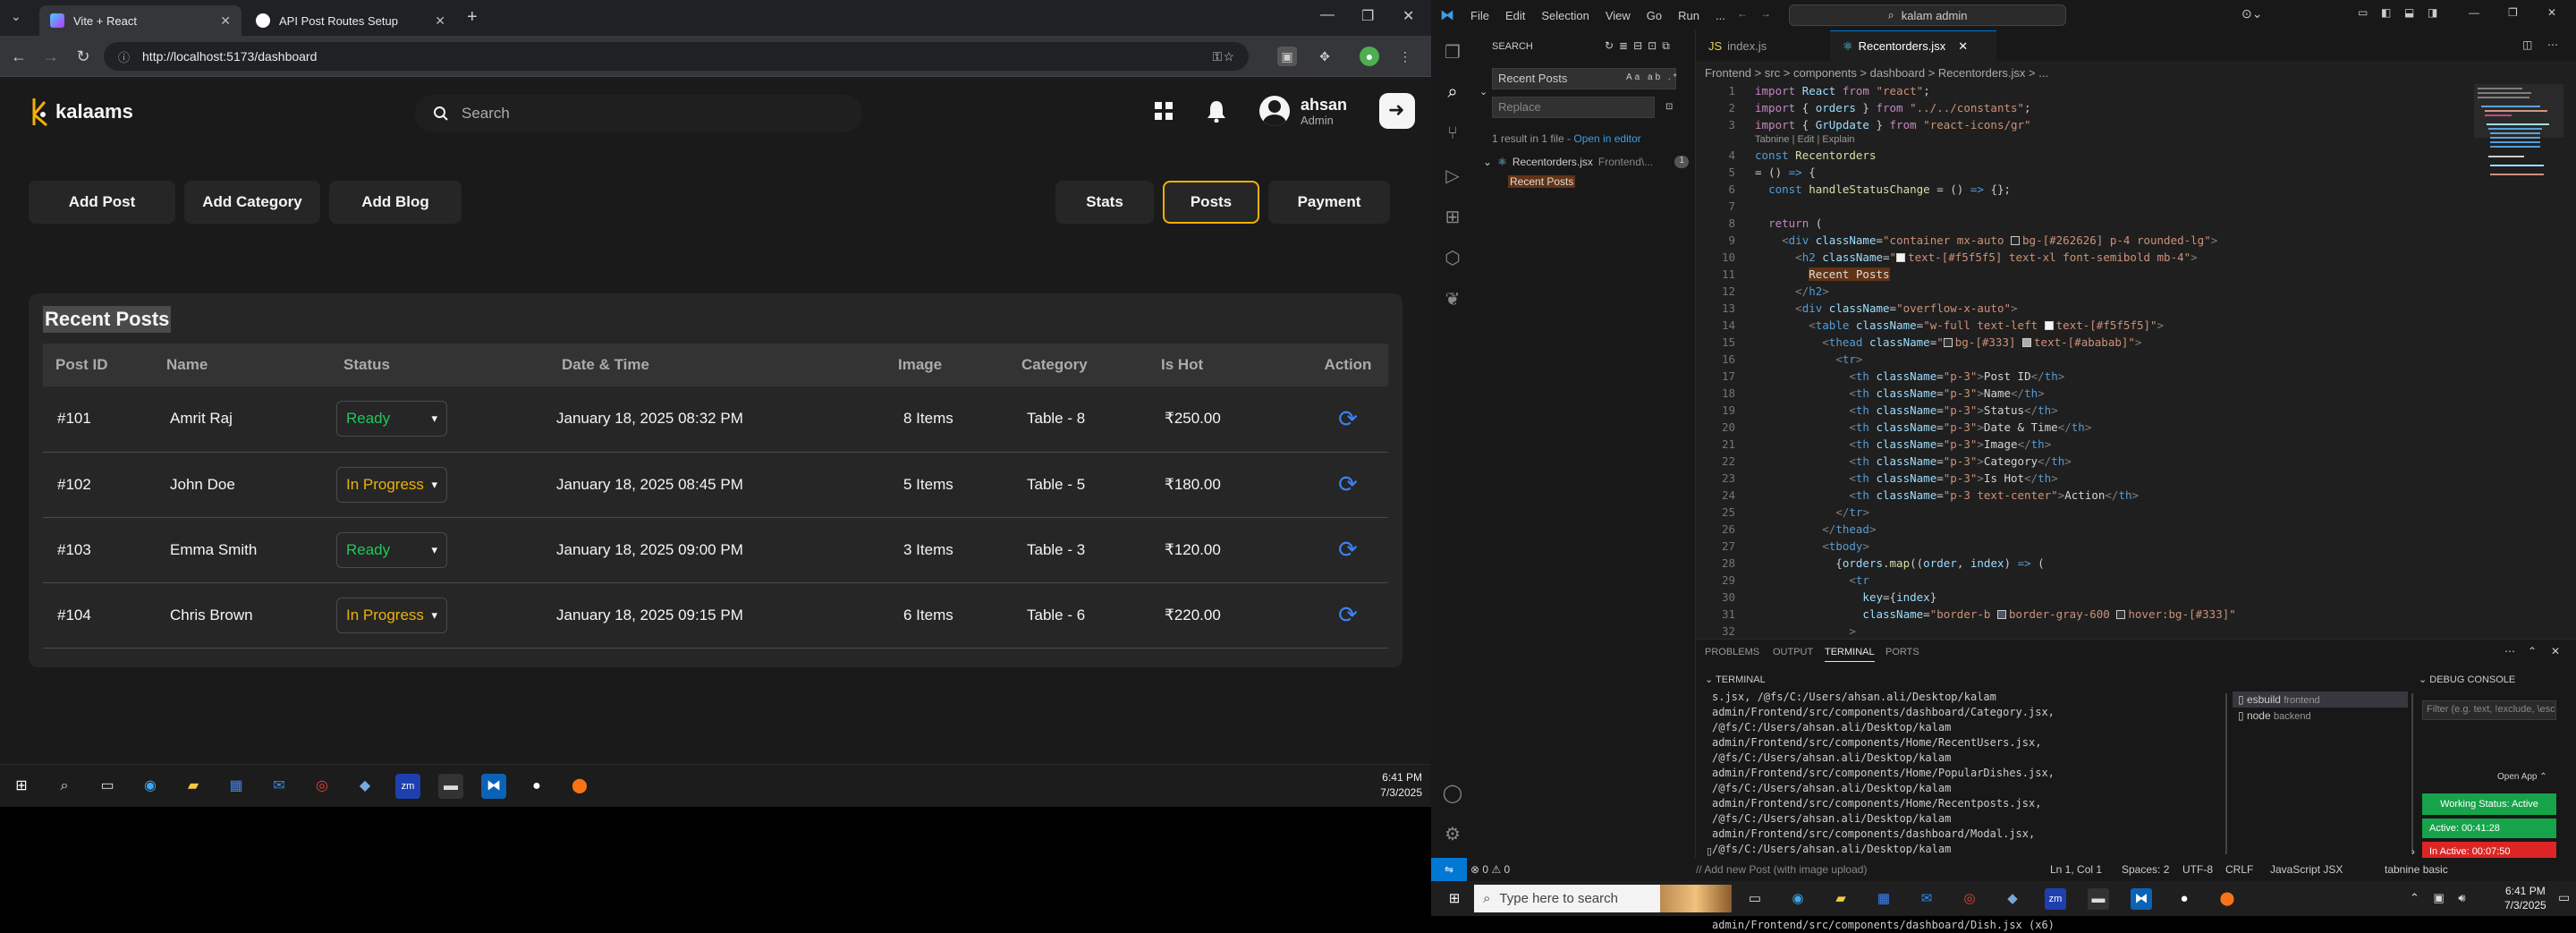 The width and height of the screenshot is (2576, 933). I want to click on chevron-right-icon: ›, so click(2413, 851).